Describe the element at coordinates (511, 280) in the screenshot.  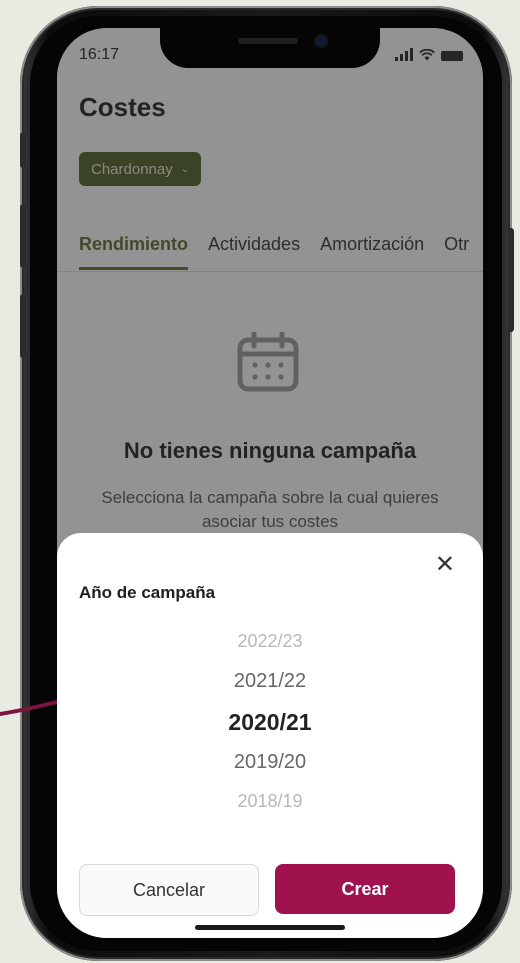
I see `power-button` at that location.